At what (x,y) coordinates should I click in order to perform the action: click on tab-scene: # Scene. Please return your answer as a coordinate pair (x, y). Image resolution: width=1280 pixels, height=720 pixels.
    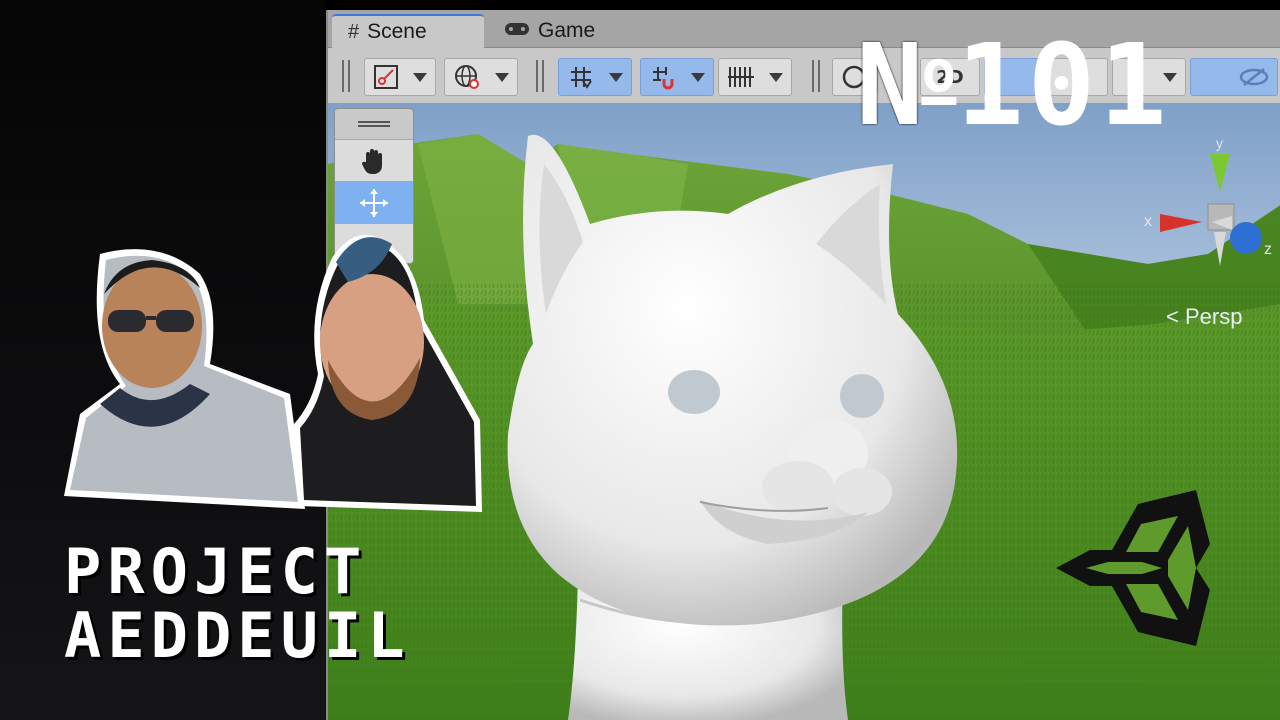
    Looking at the image, I should click on (408, 31).